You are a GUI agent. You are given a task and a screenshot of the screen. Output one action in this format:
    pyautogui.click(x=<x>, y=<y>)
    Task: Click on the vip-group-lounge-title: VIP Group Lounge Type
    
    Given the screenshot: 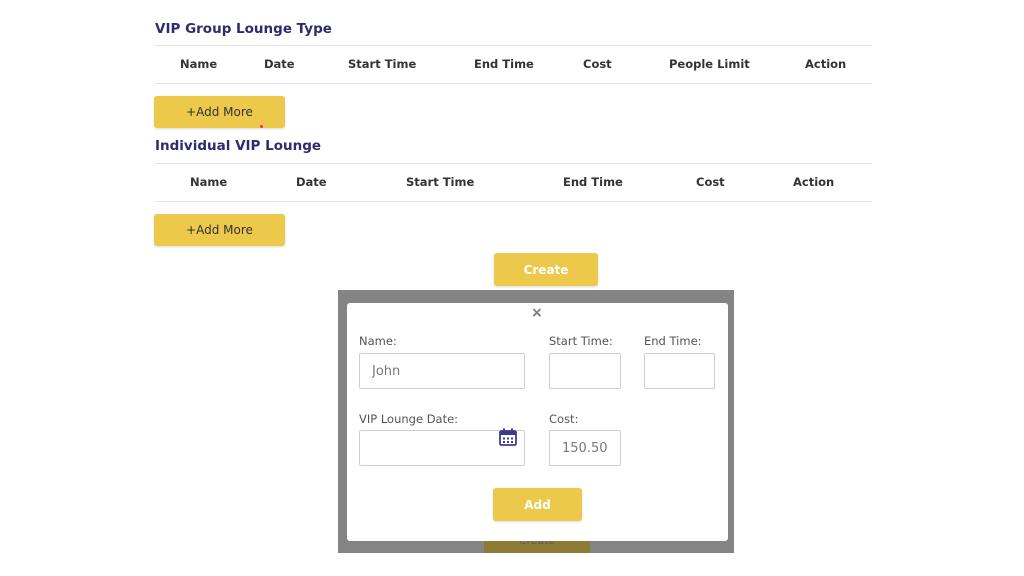 What is the action you would take?
    pyautogui.click(x=243, y=29)
    